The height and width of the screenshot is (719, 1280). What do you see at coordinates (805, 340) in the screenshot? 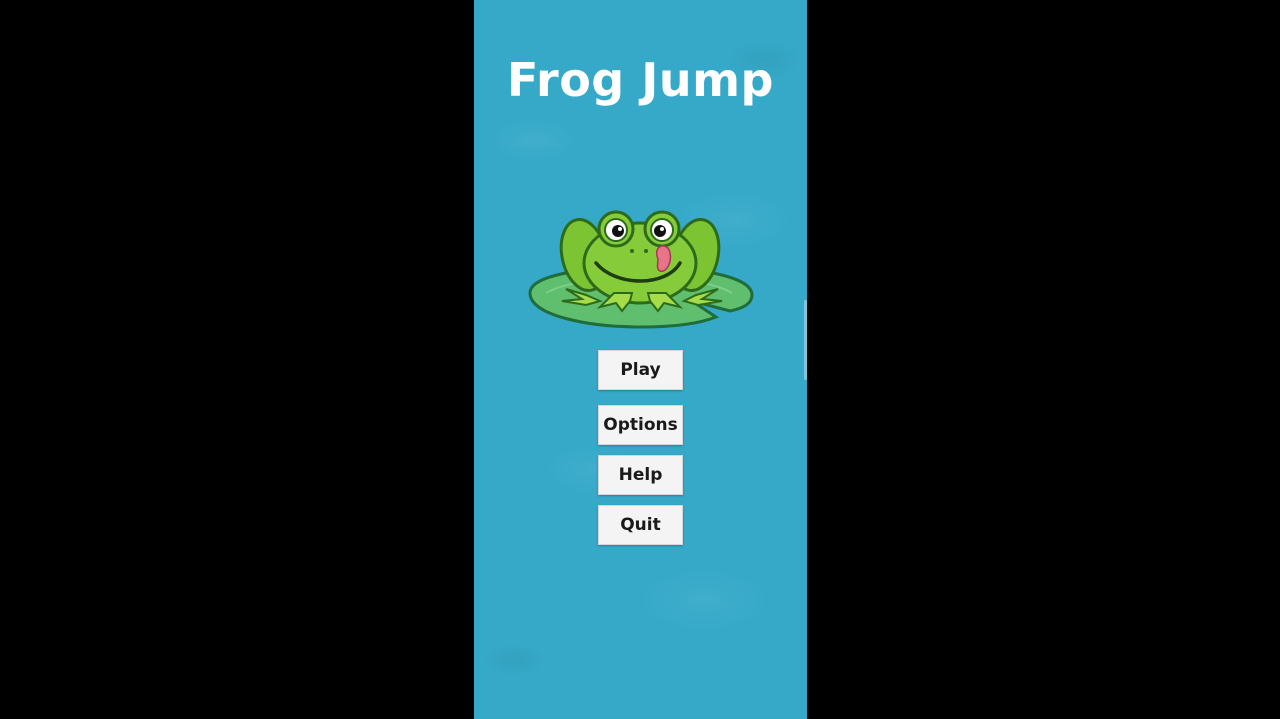
I see `scroll-indicator` at bounding box center [805, 340].